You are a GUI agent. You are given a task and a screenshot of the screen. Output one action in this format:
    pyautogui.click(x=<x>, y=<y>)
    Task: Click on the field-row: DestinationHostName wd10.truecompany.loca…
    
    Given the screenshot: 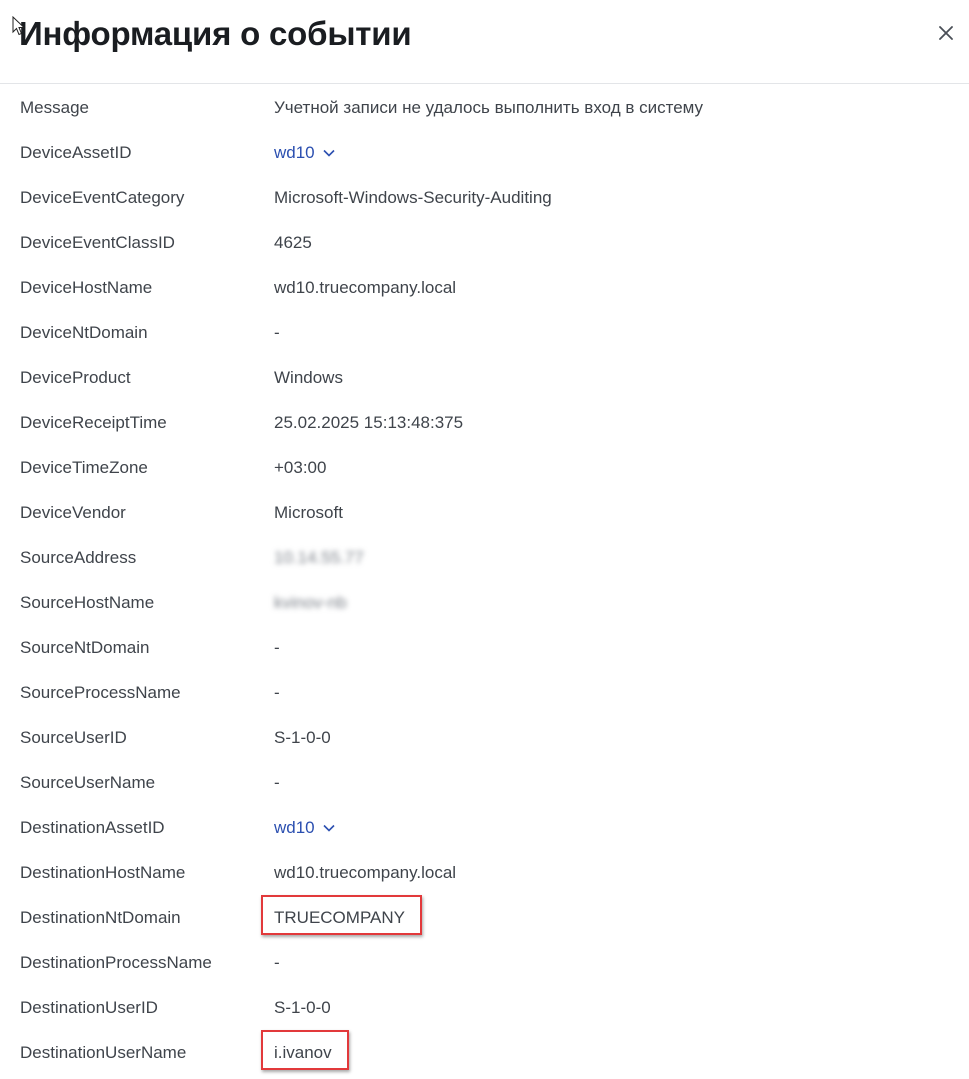 What is the action you would take?
    pyautogui.click(x=484, y=872)
    